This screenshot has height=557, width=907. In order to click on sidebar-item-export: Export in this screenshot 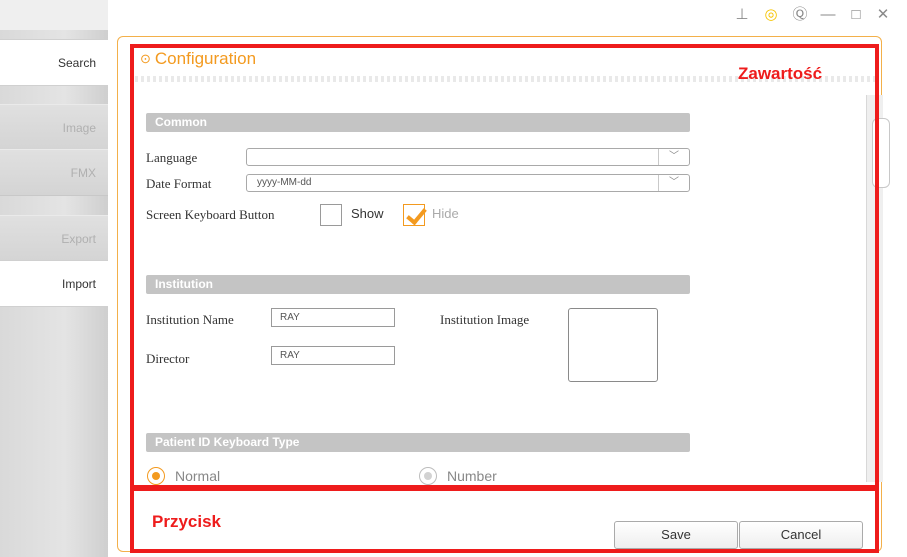, I will do `click(54, 238)`.